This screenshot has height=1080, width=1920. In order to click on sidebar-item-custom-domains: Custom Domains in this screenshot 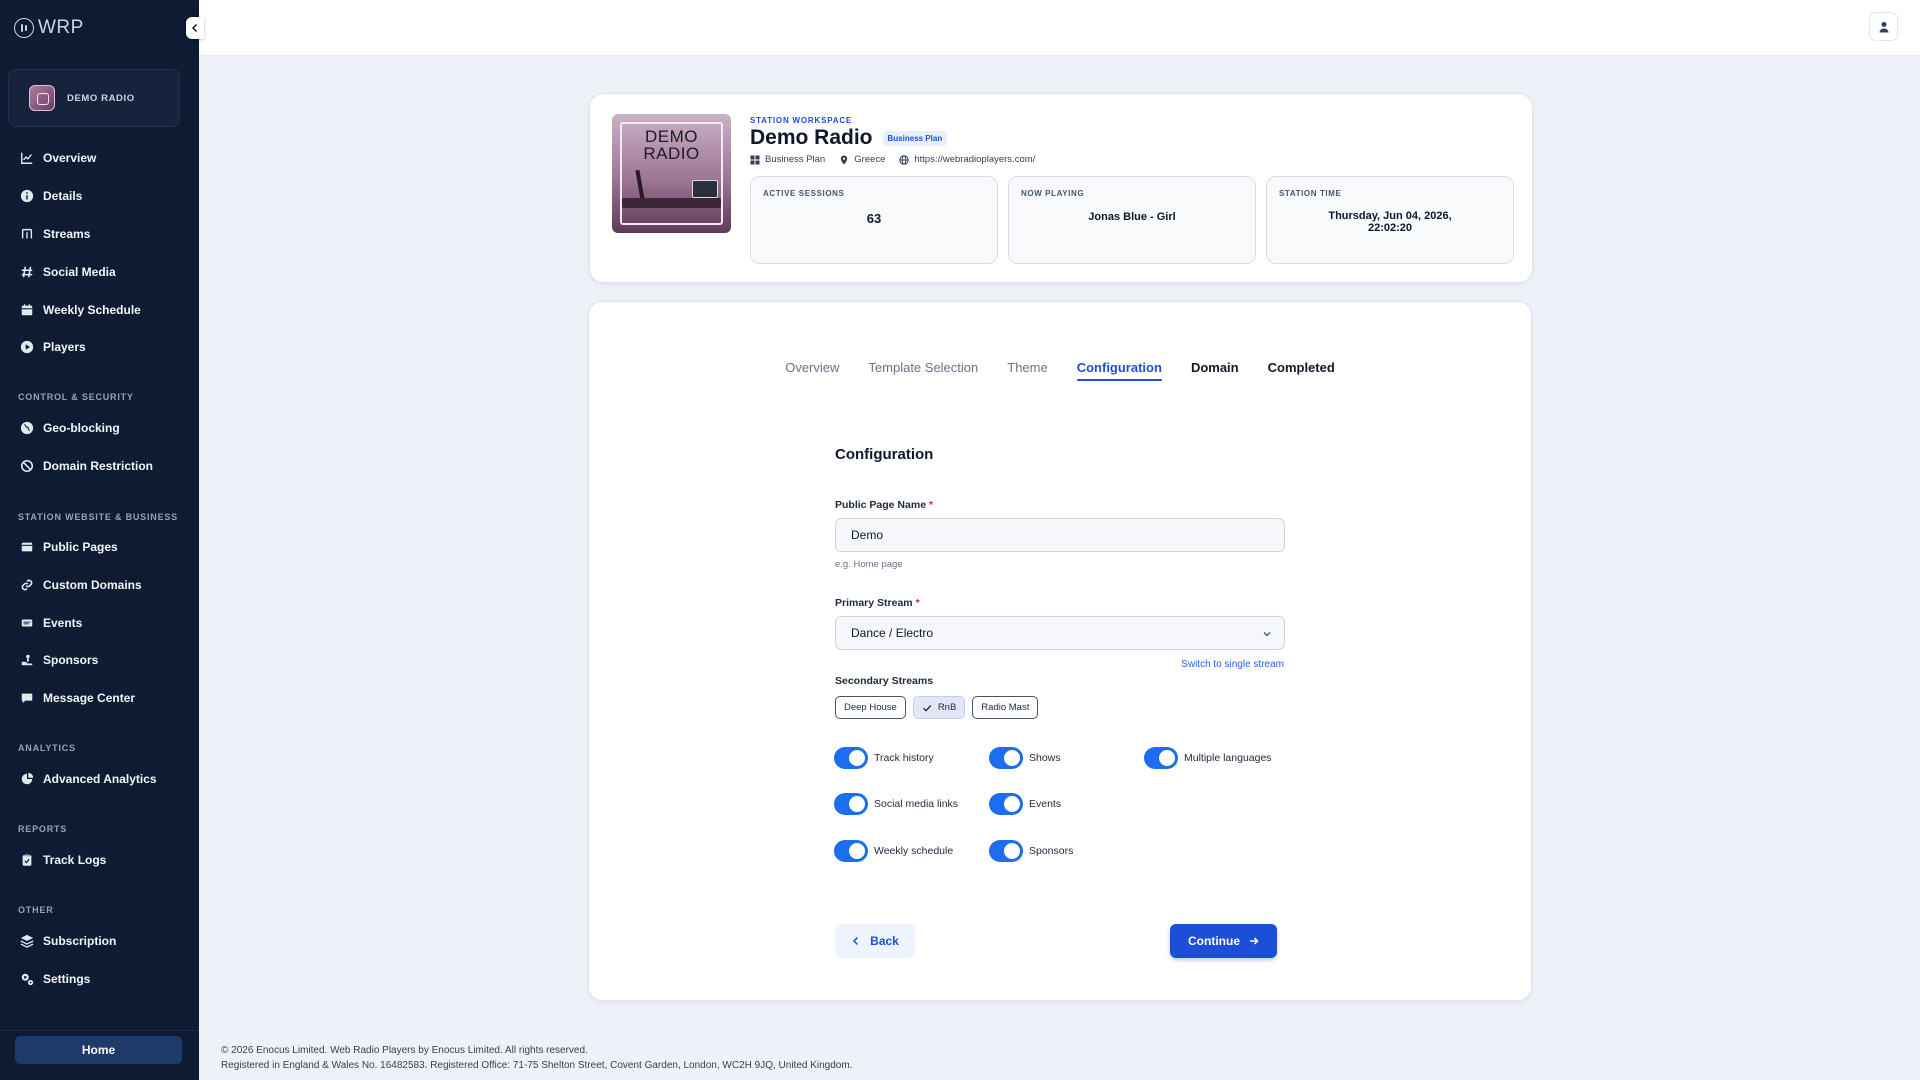, I will do `click(81, 585)`.